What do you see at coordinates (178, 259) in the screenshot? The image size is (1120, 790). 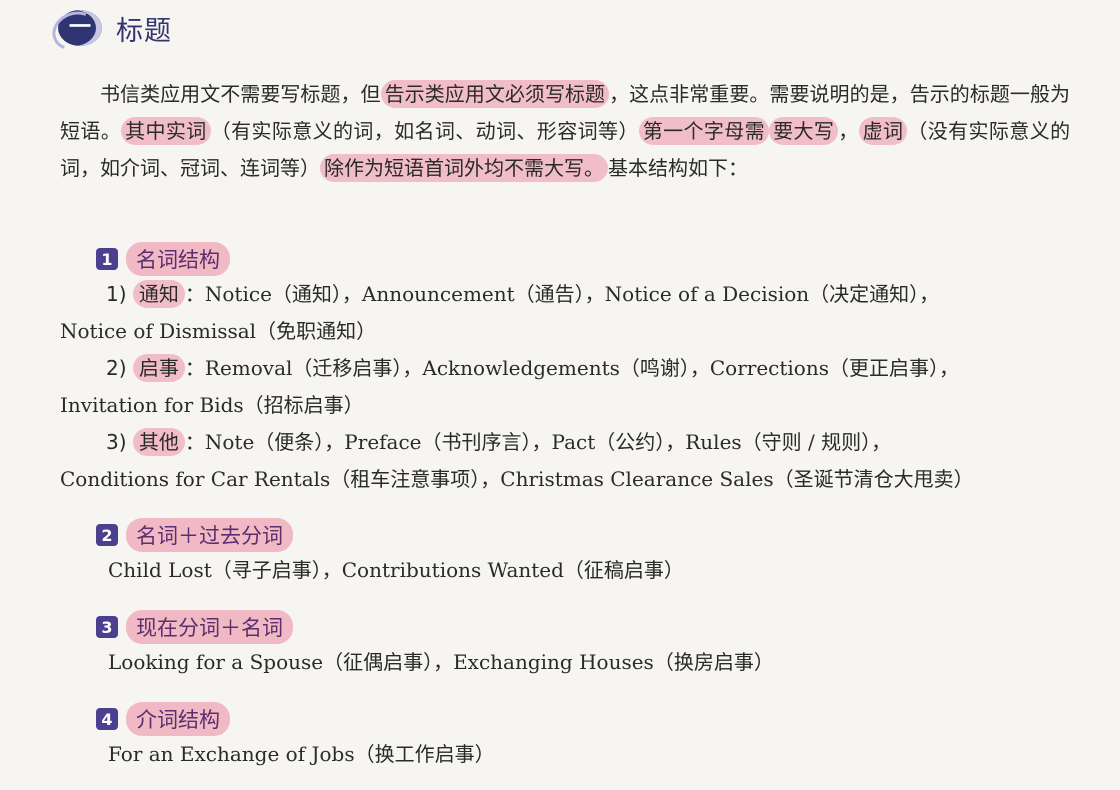 I see `section-heading-title: 名词结构` at bounding box center [178, 259].